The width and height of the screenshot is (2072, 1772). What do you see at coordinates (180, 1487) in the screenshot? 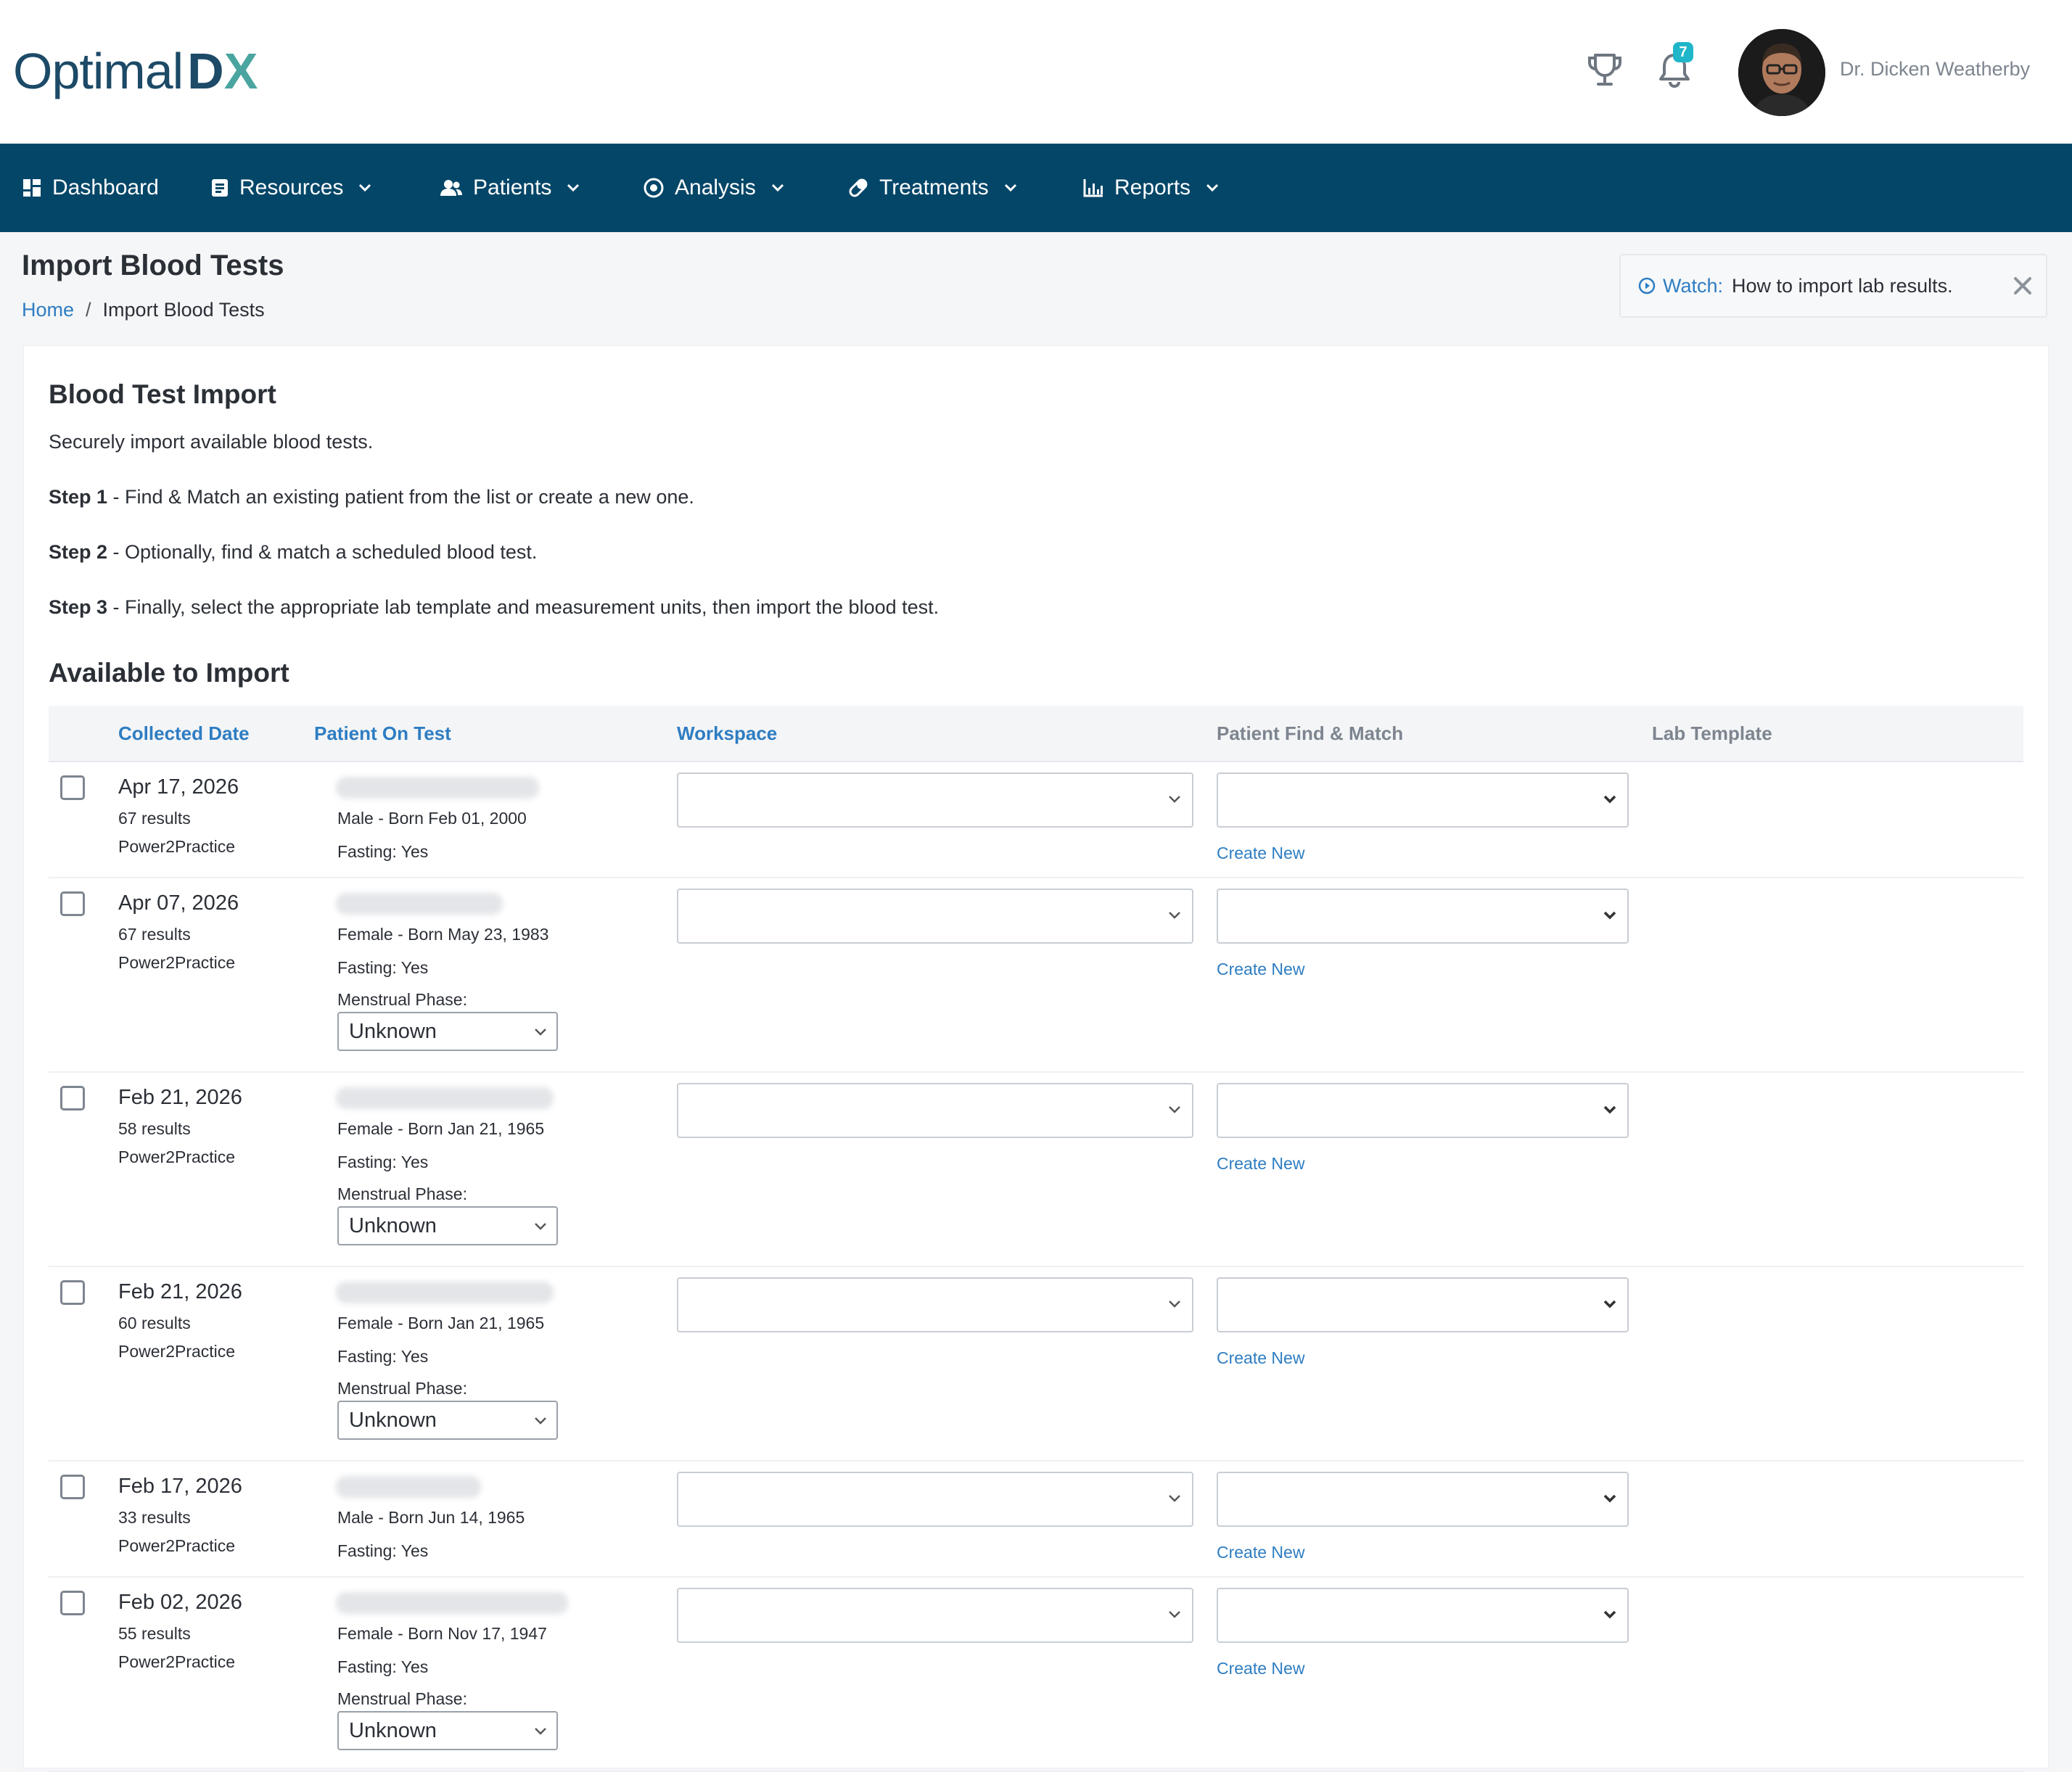
I see `collected-date: Feb 17, 2026` at bounding box center [180, 1487].